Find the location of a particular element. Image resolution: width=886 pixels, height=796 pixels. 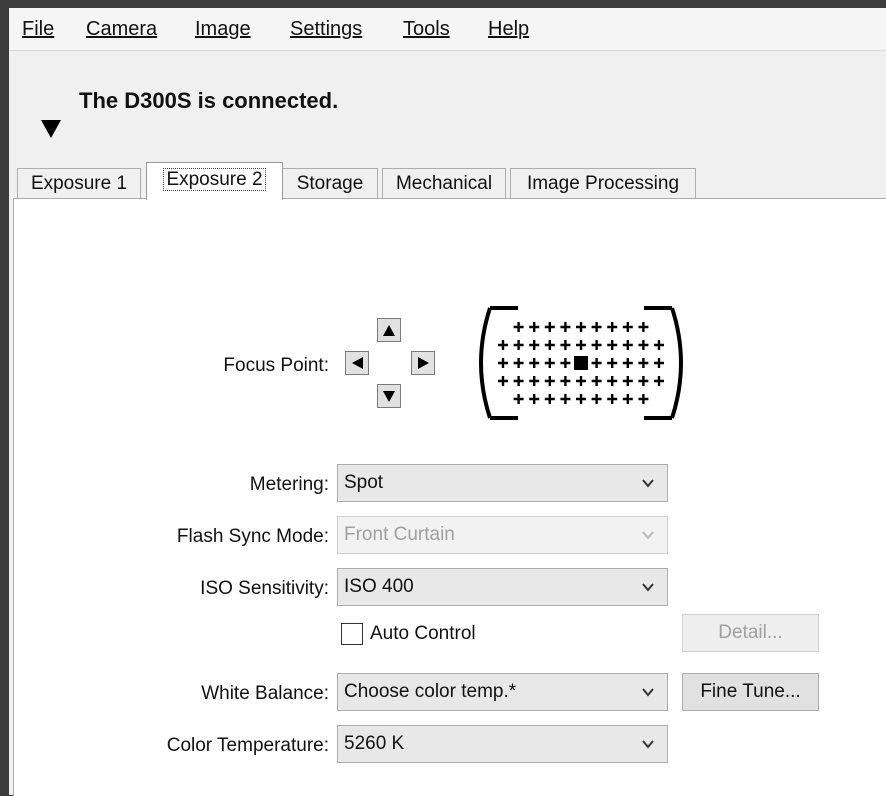

iso-label: ISO Sensitivity: is located at coordinates (264, 588).